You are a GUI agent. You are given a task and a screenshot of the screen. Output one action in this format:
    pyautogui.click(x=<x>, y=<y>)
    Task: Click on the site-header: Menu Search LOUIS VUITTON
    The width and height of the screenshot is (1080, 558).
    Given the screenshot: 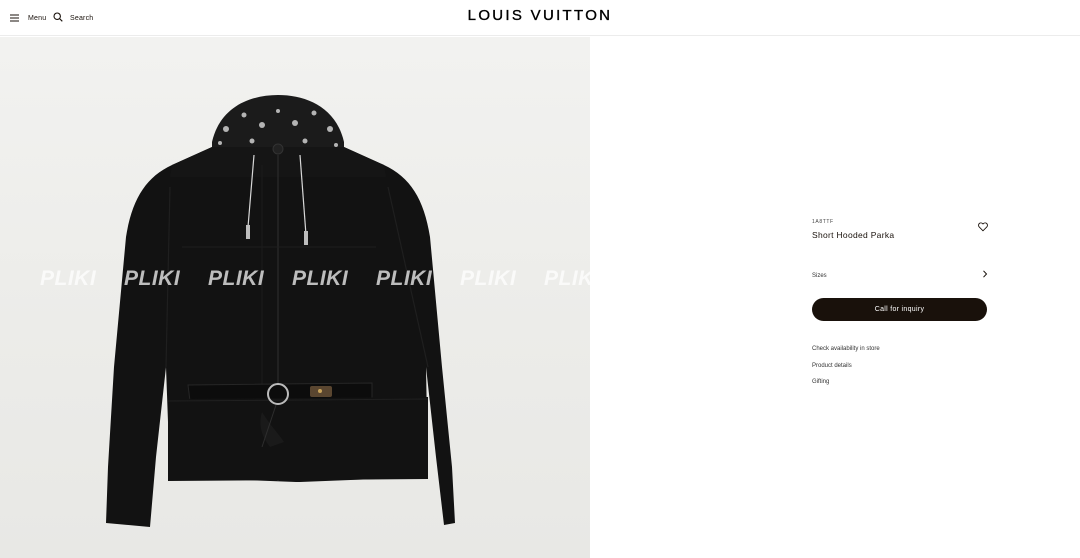 What is the action you would take?
    pyautogui.click(x=540, y=18)
    